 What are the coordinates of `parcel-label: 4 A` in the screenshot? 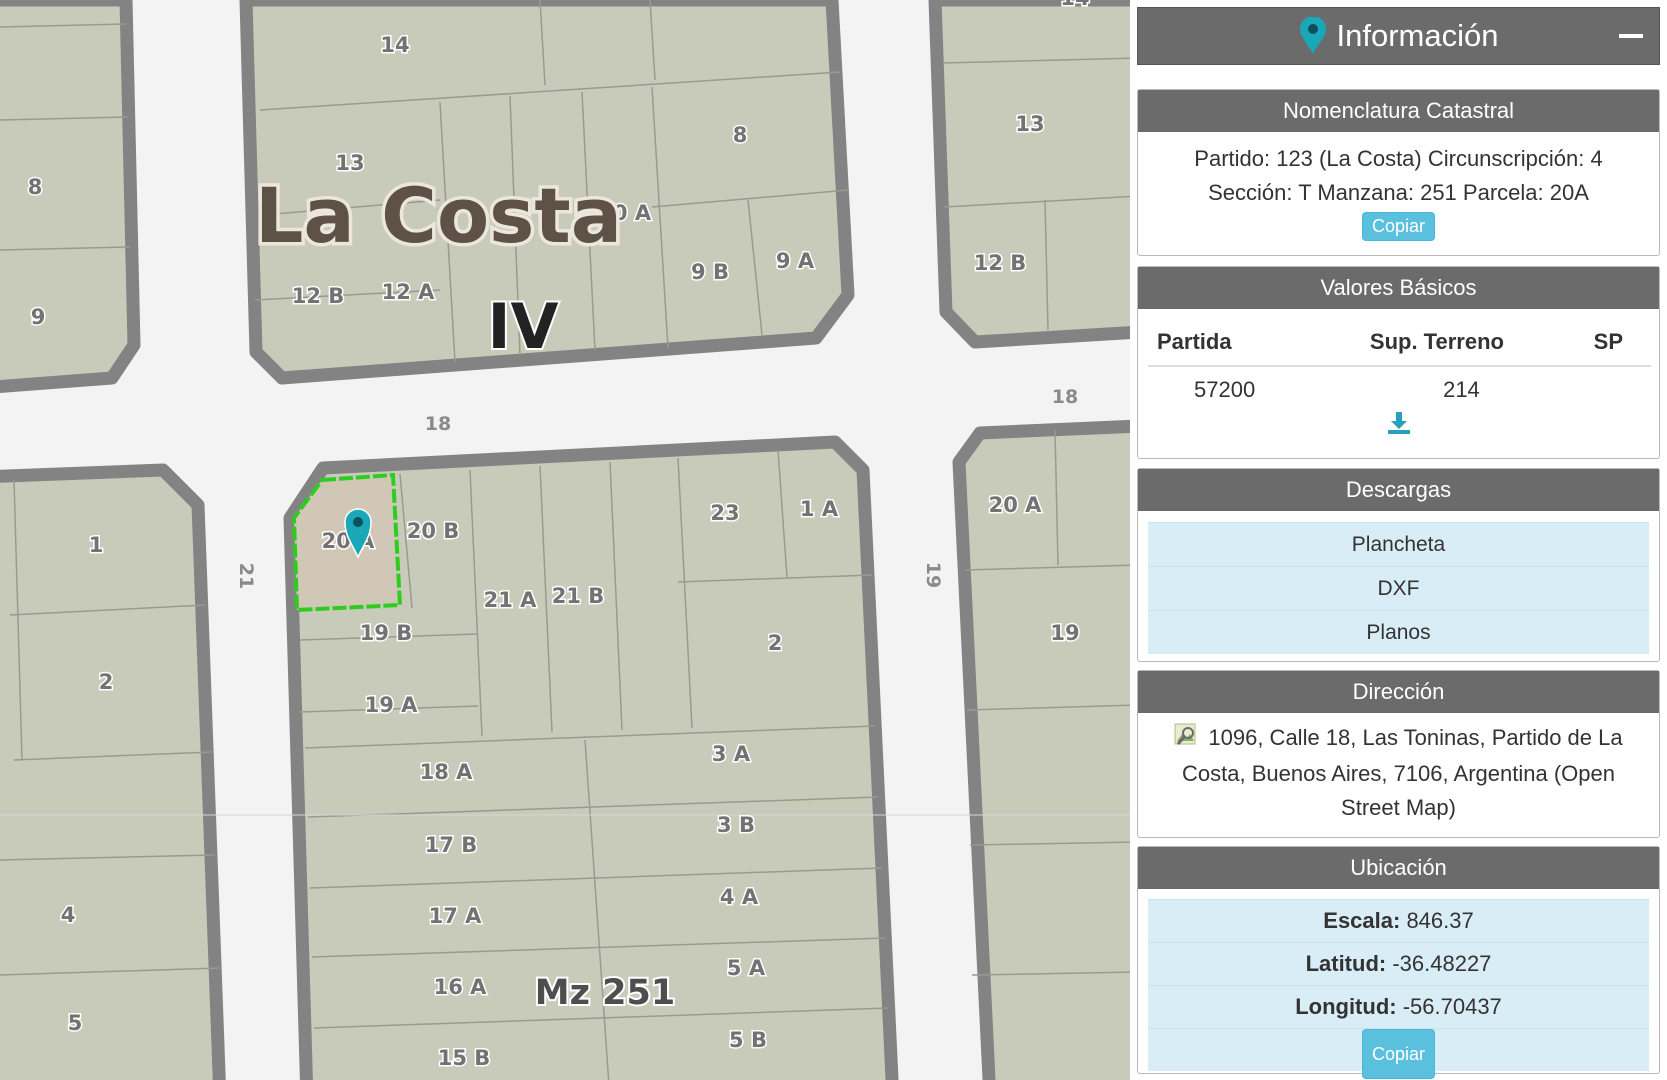 It's located at (739, 897).